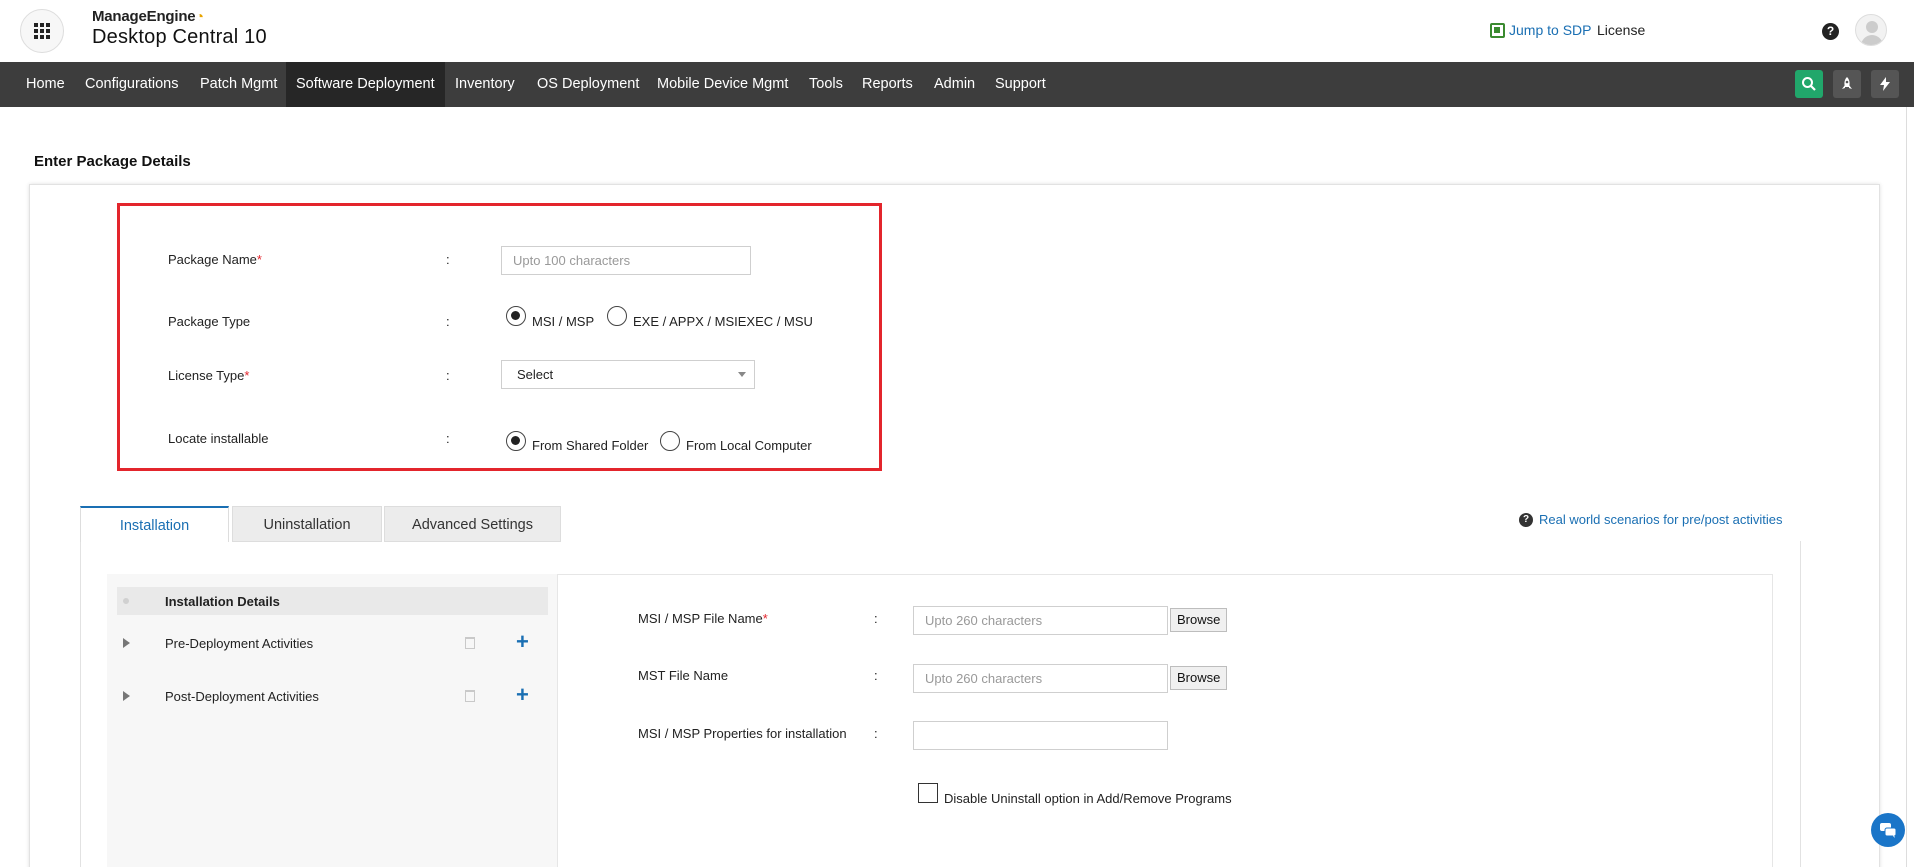  I want to click on add-pre-deployment-icon: +, so click(522, 642).